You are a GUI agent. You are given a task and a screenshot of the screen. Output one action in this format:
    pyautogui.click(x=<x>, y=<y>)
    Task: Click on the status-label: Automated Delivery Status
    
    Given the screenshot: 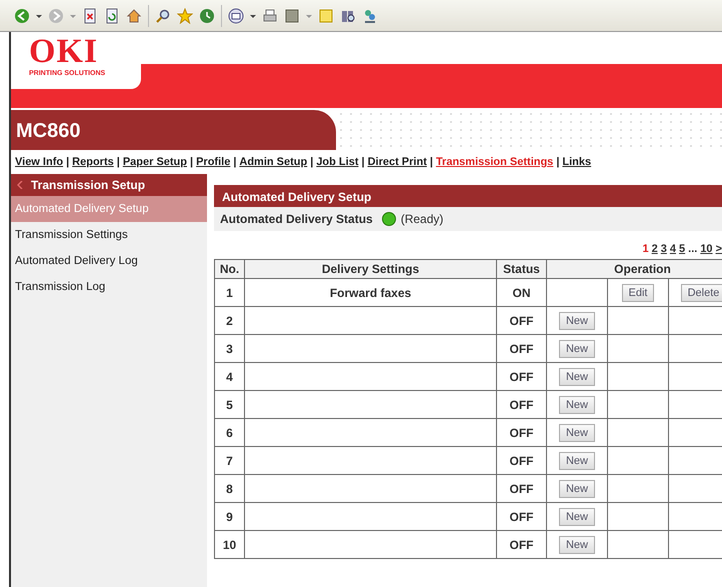 What is the action you would take?
    pyautogui.click(x=296, y=219)
    